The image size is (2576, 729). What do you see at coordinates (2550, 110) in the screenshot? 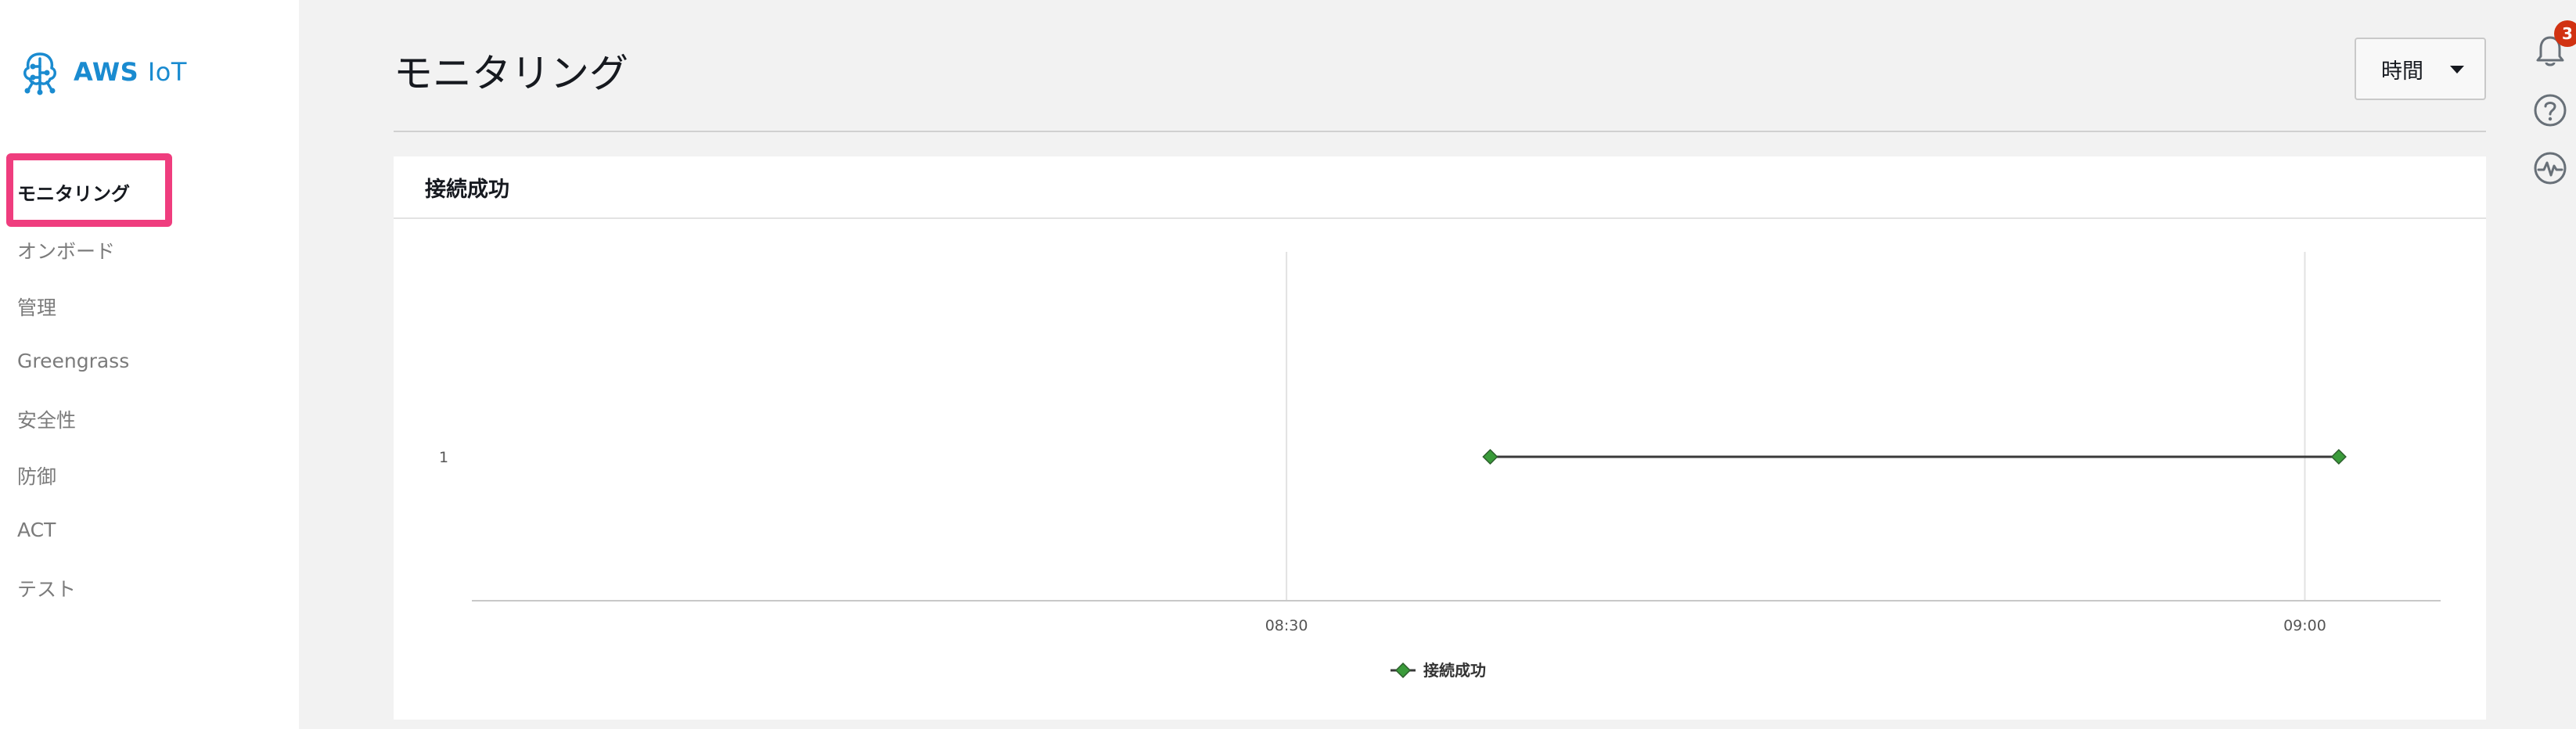
I see `question-circle-icon` at bounding box center [2550, 110].